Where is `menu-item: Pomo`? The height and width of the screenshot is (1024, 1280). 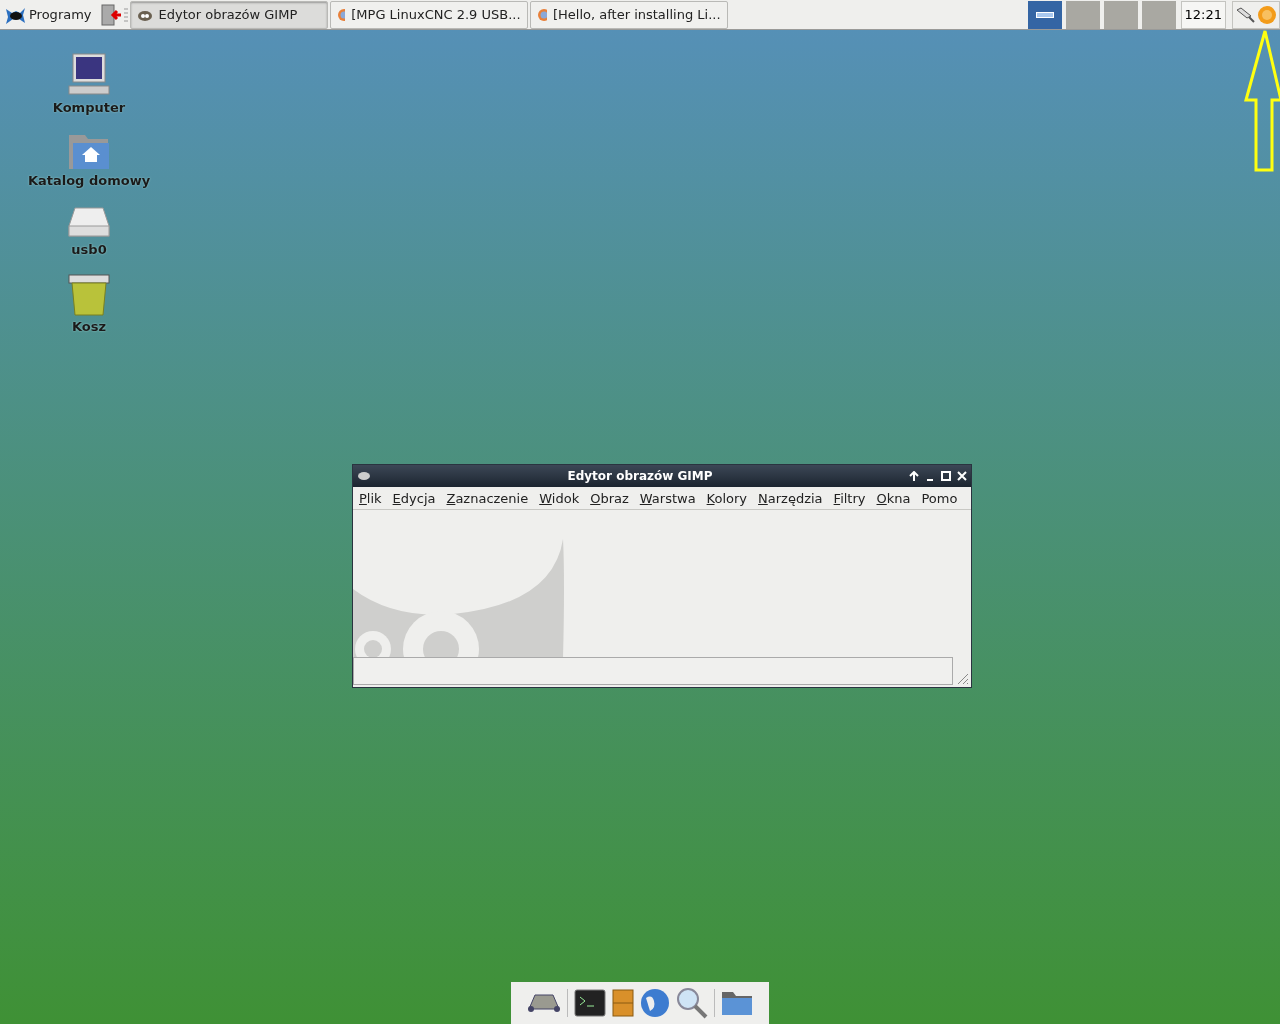 menu-item: Pomo is located at coordinates (939, 498).